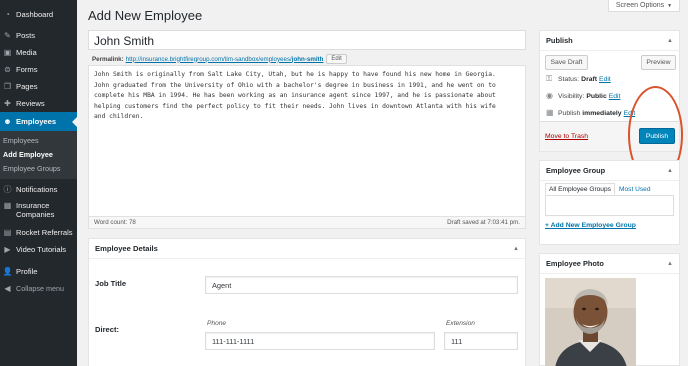 This screenshot has width=688, height=366. Describe the element at coordinates (307, 59) in the screenshot. I see `permalink-slug: john-smith` at that location.